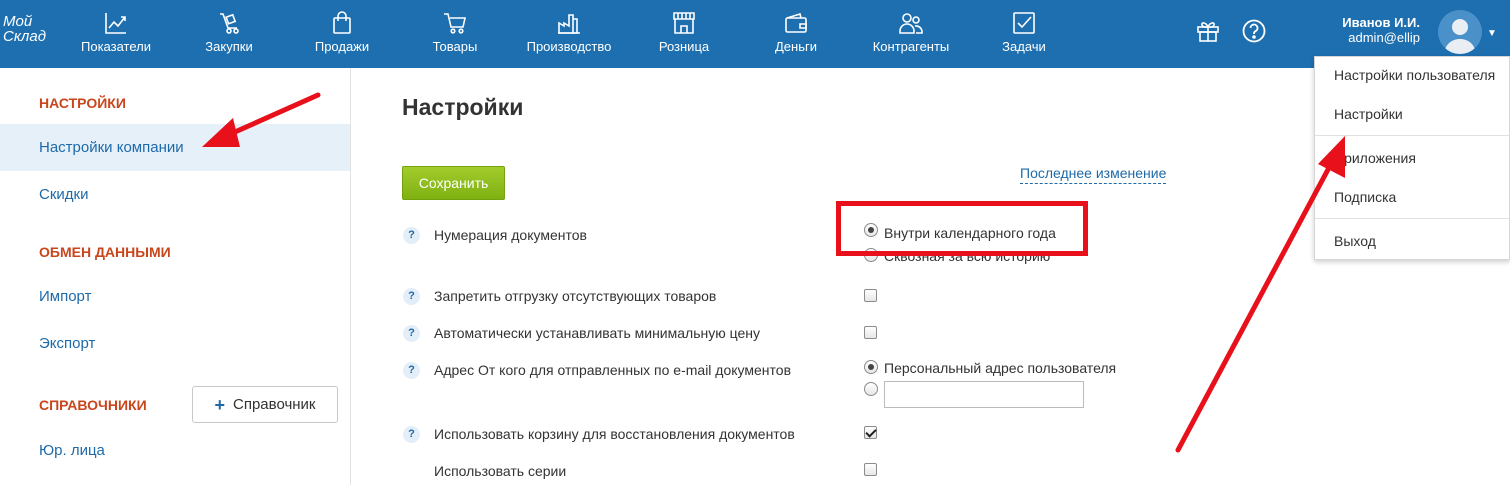 The height and width of the screenshot is (485, 1510). I want to click on checkbox-trash-bin, so click(870, 432).